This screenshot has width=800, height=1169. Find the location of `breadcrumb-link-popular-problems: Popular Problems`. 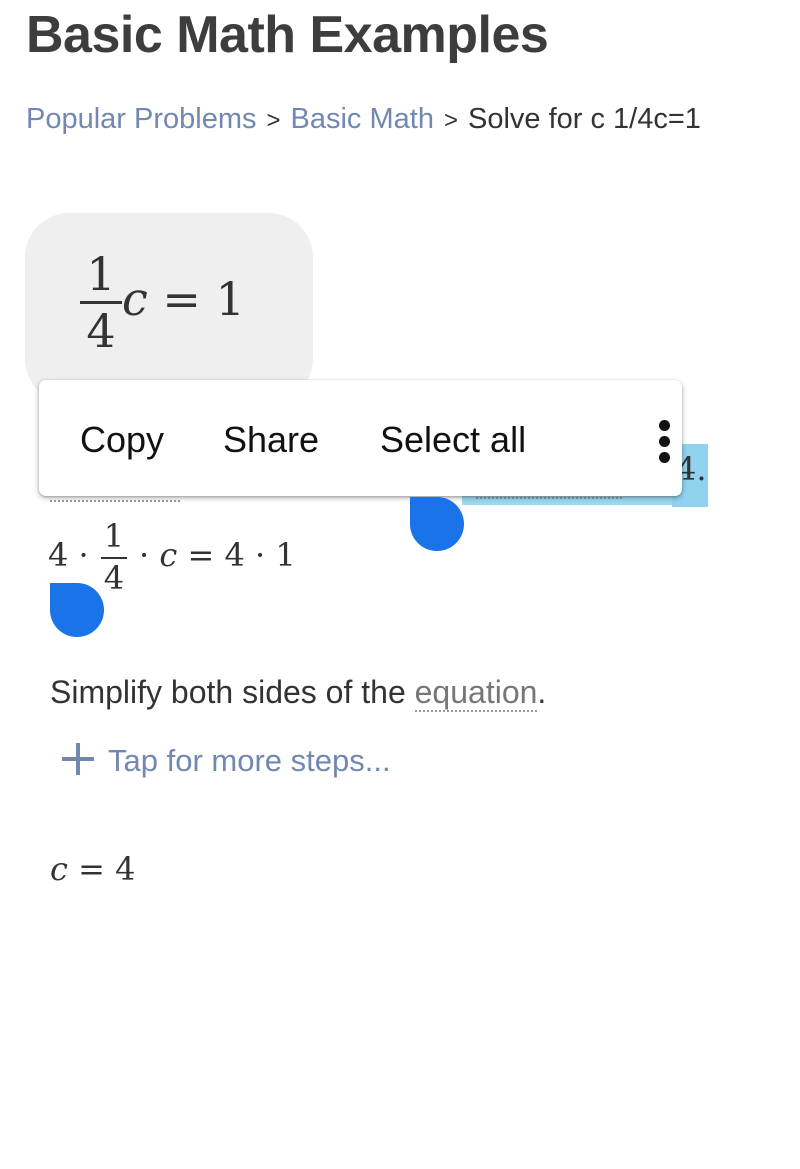

breadcrumb-link-popular-problems: Popular Problems is located at coordinates (141, 119).